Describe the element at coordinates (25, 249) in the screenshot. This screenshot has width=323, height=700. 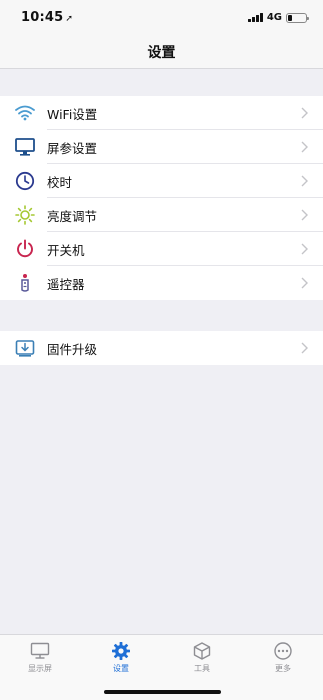
I see `power-icon` at that location.